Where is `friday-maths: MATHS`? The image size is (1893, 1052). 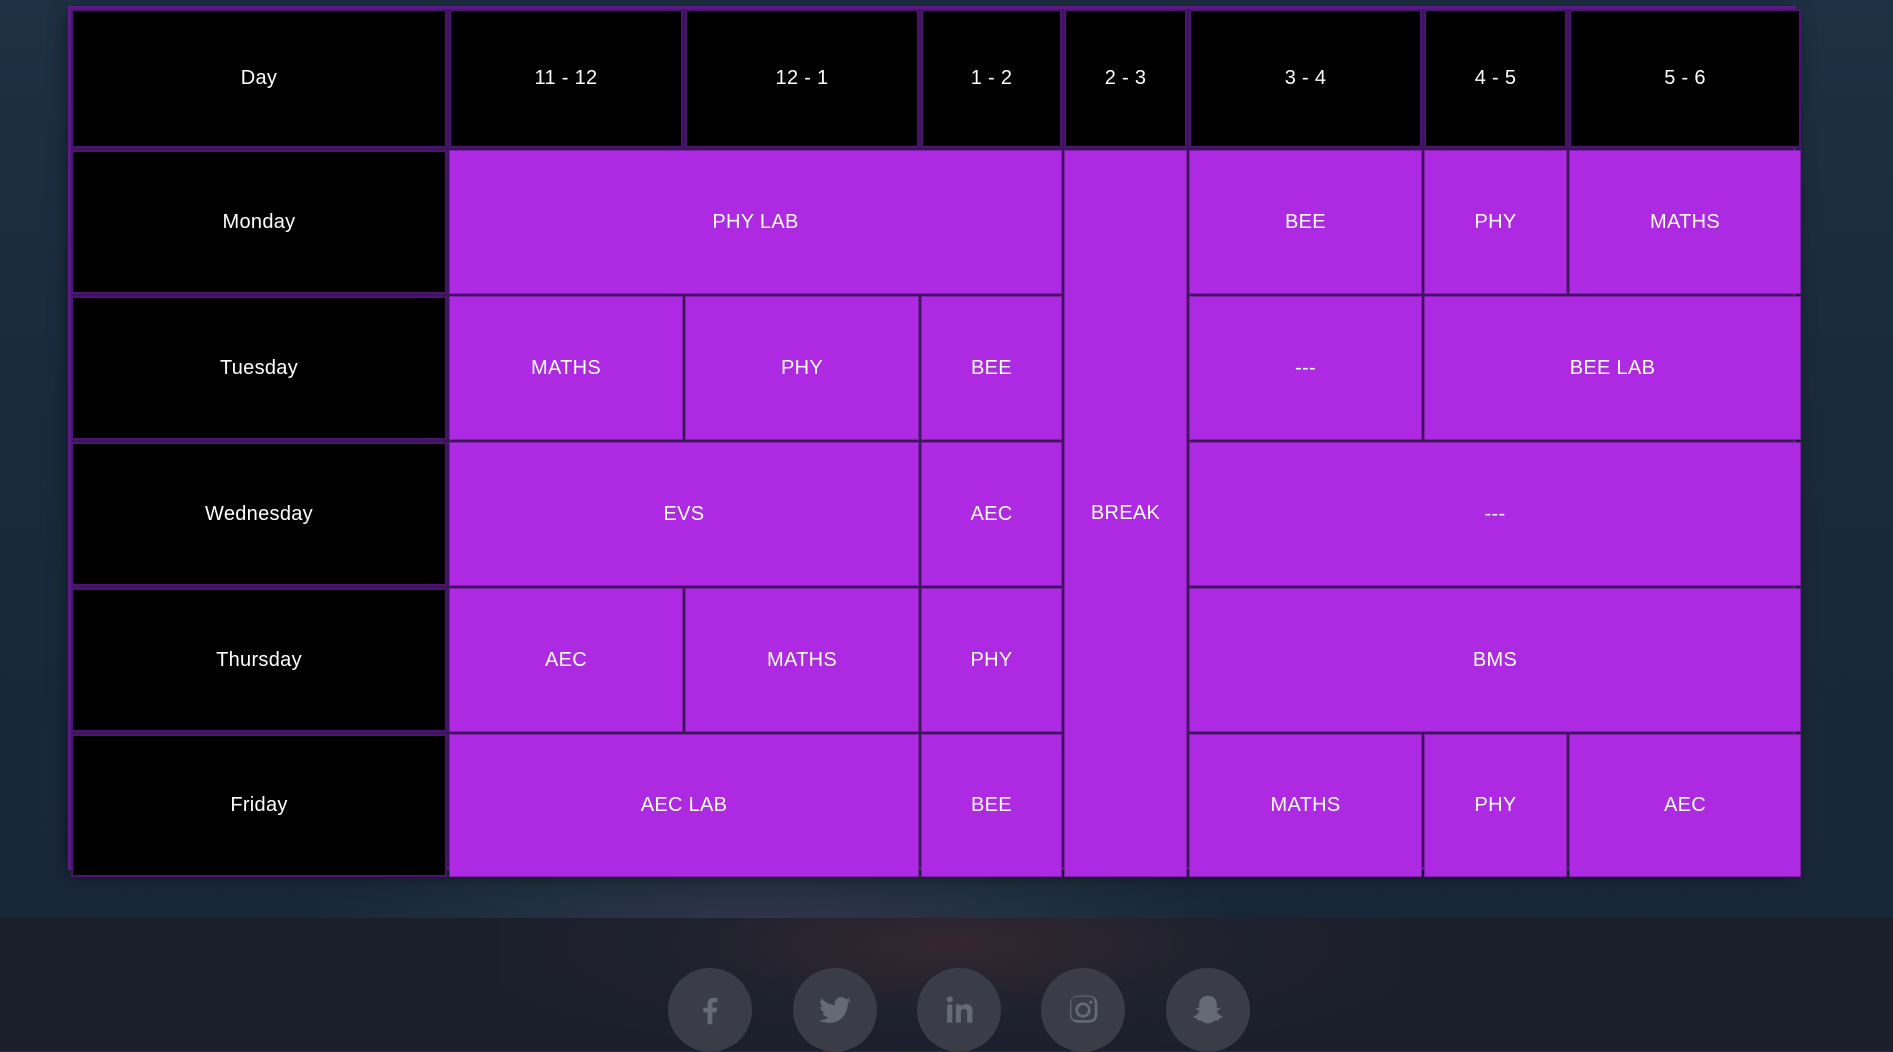 friday-maths: MATHS is located at coordinates (1305, 805).